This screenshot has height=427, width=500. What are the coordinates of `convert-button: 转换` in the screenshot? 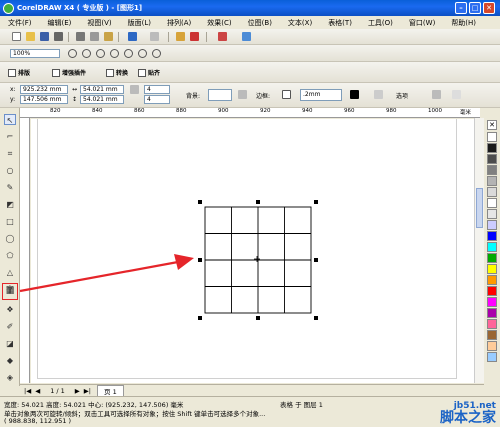 It's located at (117, 72).